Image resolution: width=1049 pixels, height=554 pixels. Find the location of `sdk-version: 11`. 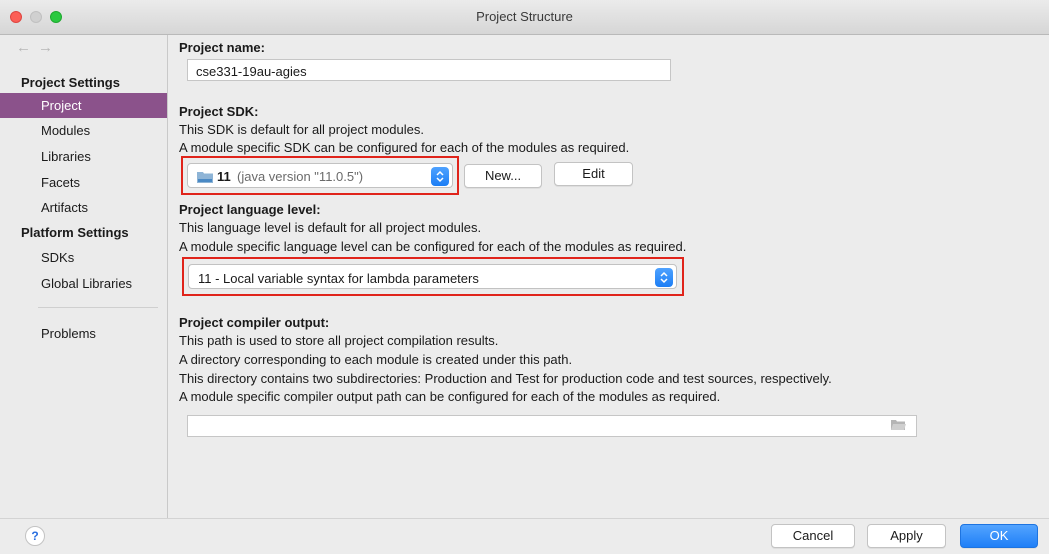

sdk-version: 11 is located at coordinates (224, 176).